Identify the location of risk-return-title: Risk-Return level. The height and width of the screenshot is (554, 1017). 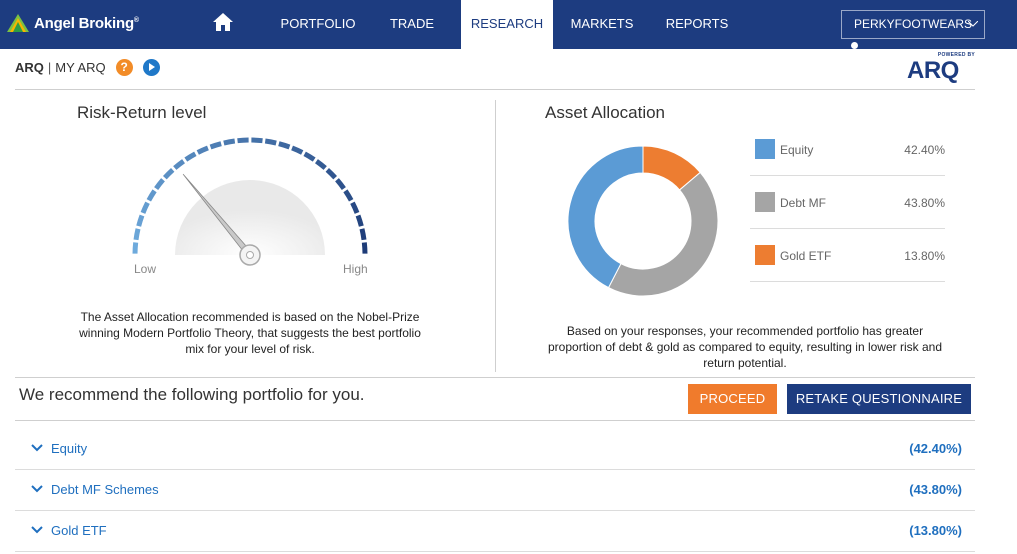
(142, 112).